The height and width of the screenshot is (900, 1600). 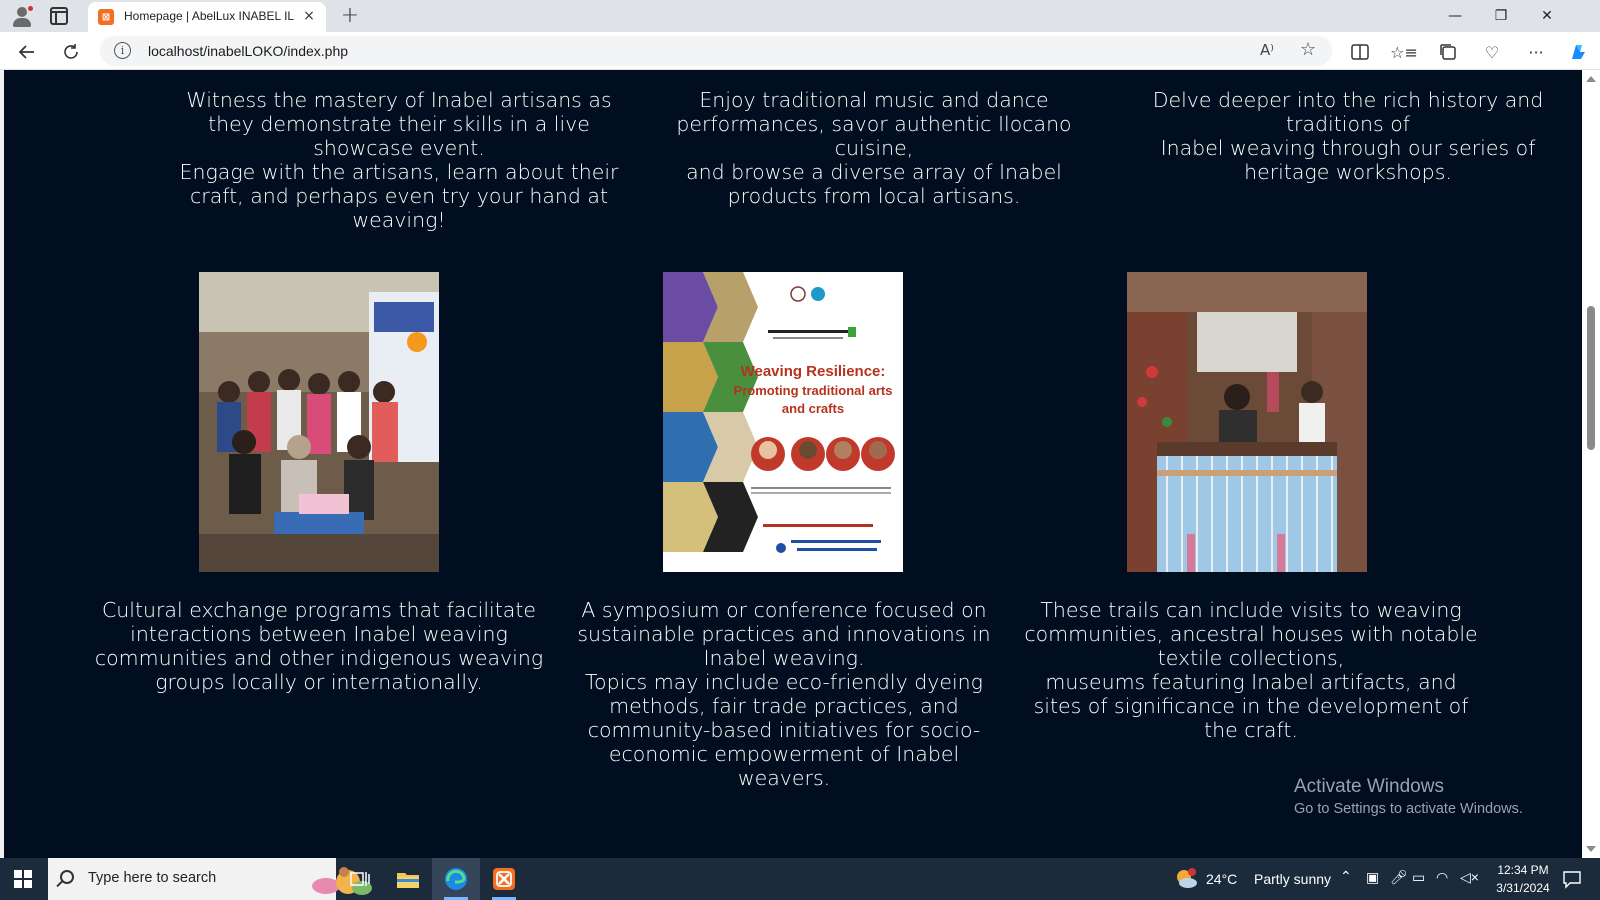 I want to click on close-window-button: ✕, so click(x=1547, y=16).